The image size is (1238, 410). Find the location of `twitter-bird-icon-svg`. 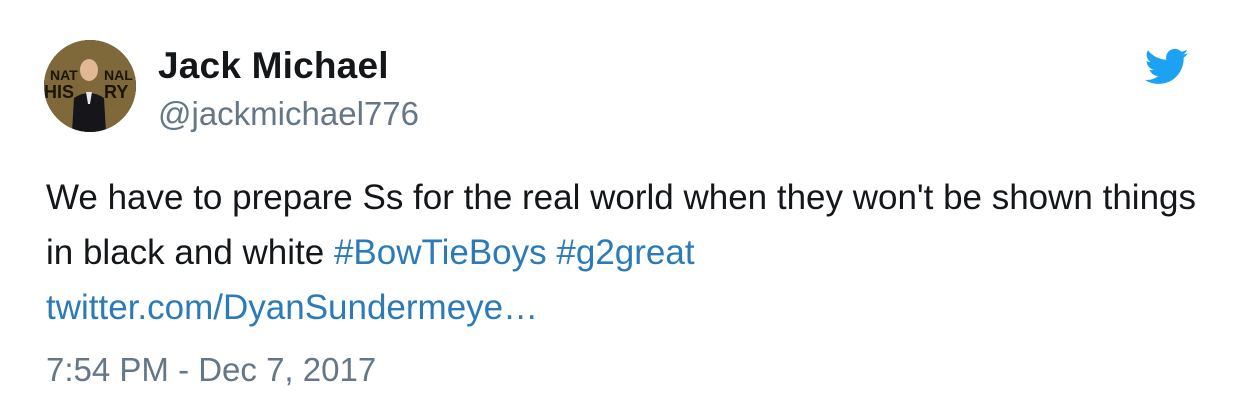

twitter-bird-icon-svg is located at coordinates (1167, 66).